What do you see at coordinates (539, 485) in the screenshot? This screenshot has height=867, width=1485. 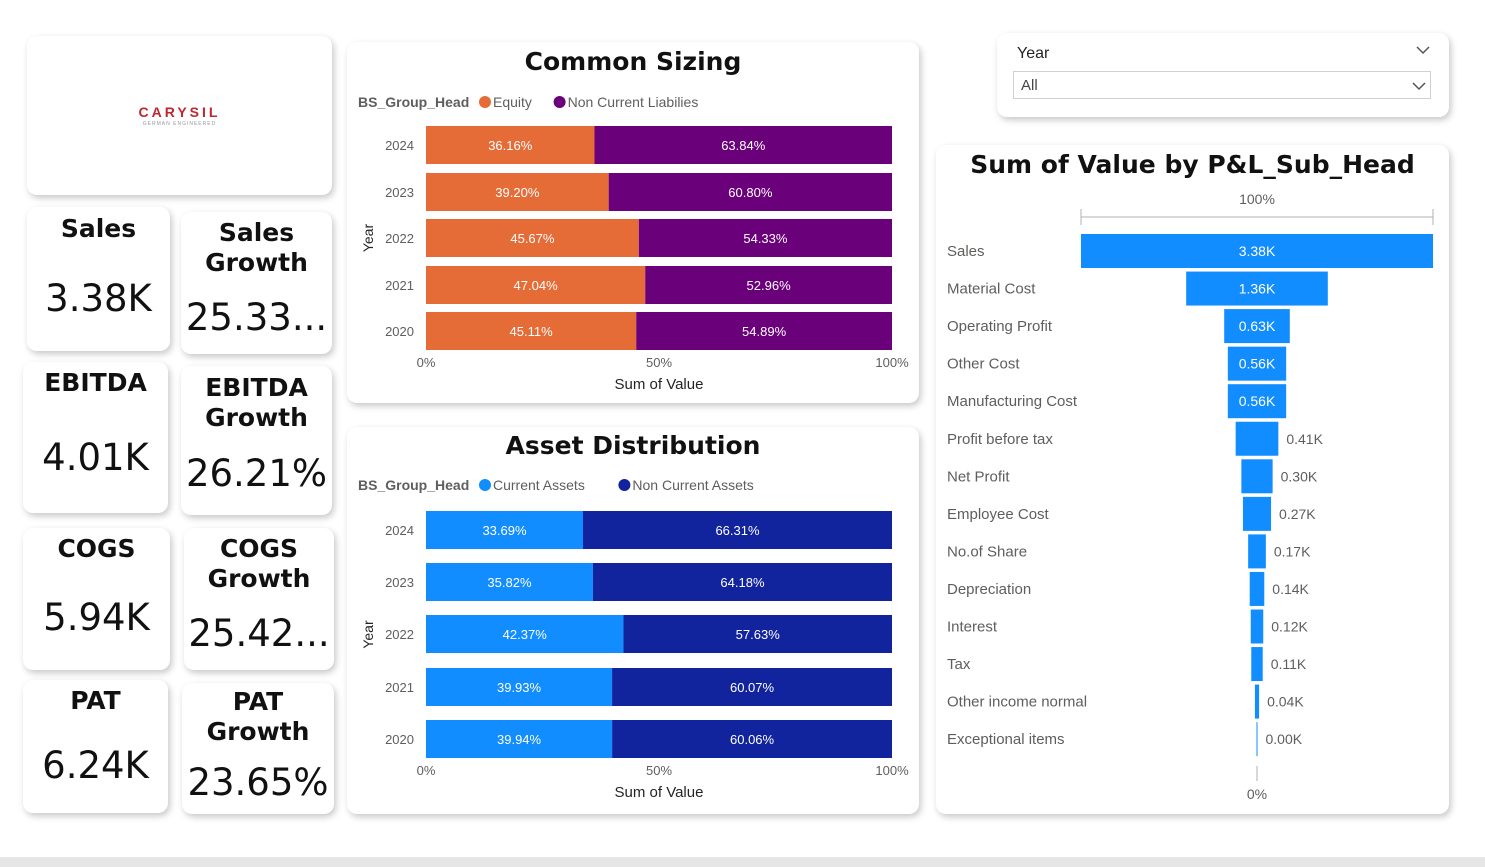 I see `legend-label: Current Assets` at bounding box center [539, 485].